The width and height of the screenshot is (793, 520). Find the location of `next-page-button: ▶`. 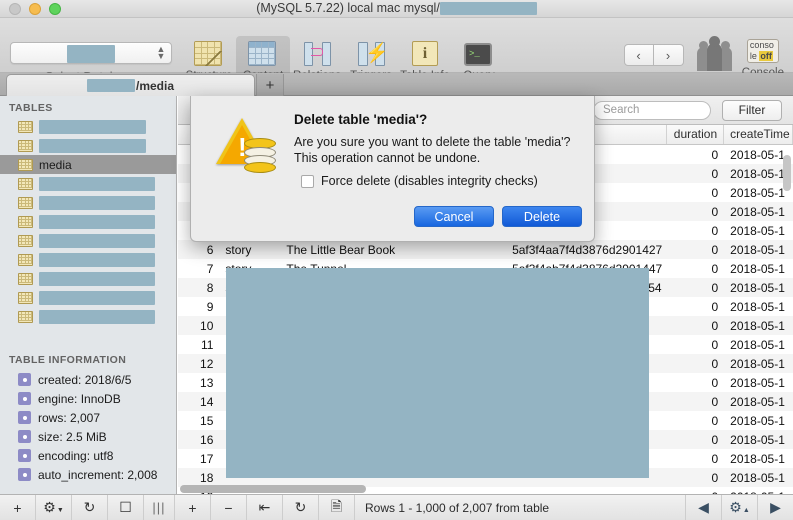

next-page-button: ▶ is located at coordinates (775, 507).